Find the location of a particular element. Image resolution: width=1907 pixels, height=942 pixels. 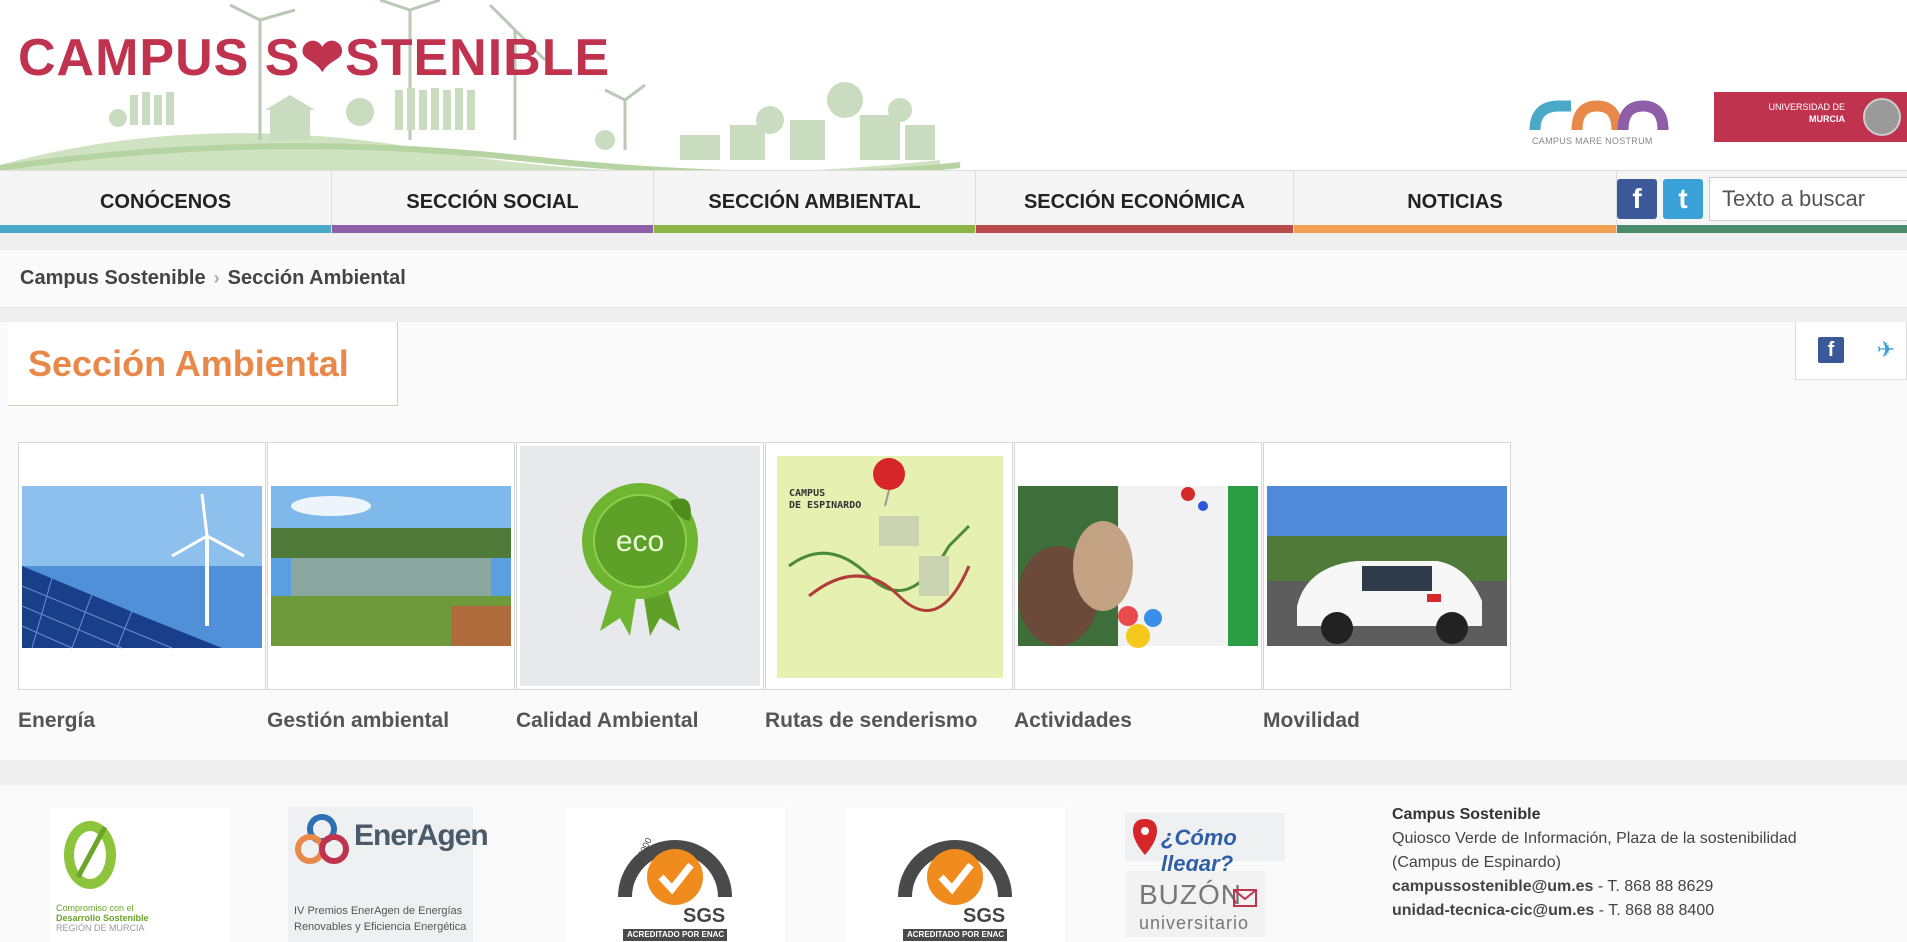

twitter-button: t is located at coordinates (1683, 199).